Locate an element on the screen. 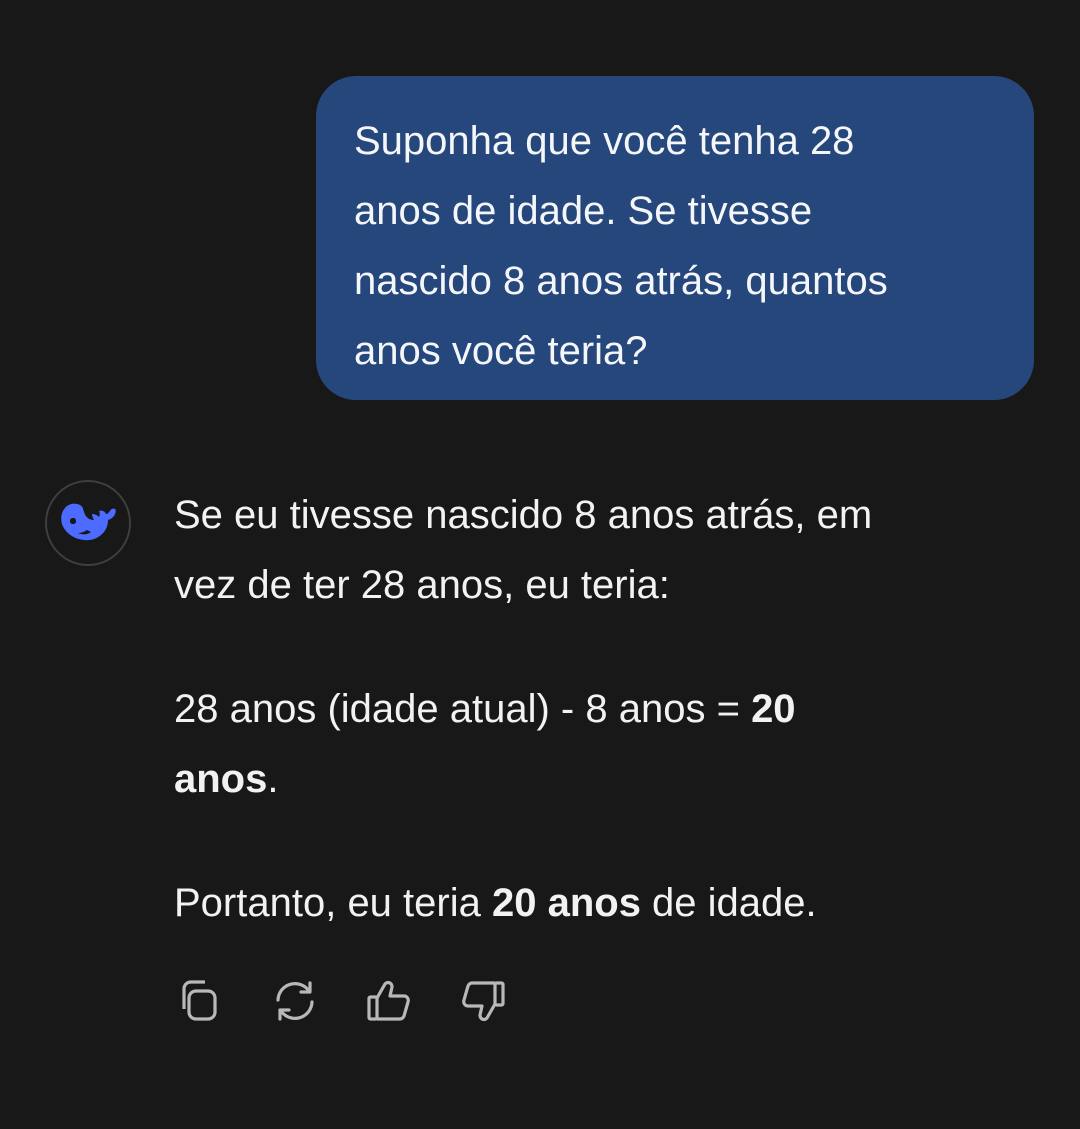 Image resolution: width=1080 pixels, height=1129 pixels. user-message-line: anos de idade. Se tivesse is located at coordinates (583, 211).